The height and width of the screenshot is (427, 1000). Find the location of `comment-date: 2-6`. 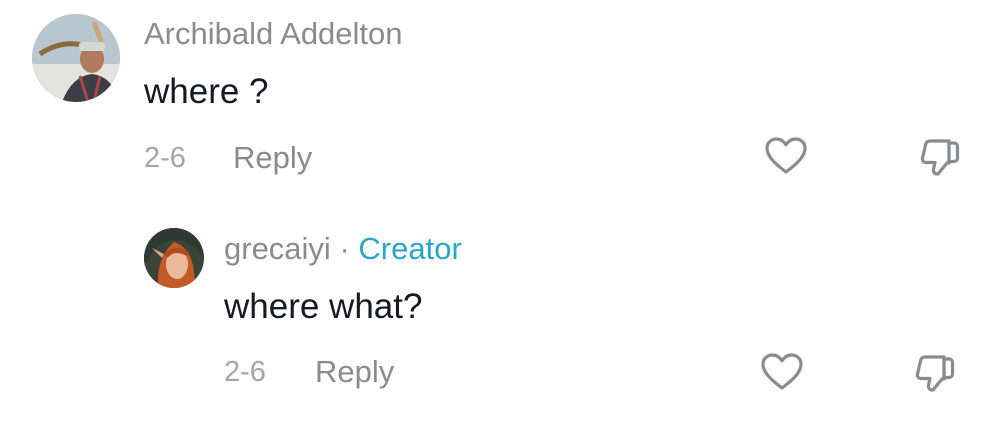

comment-date: 2-6 is located at coordinates (165, 158).